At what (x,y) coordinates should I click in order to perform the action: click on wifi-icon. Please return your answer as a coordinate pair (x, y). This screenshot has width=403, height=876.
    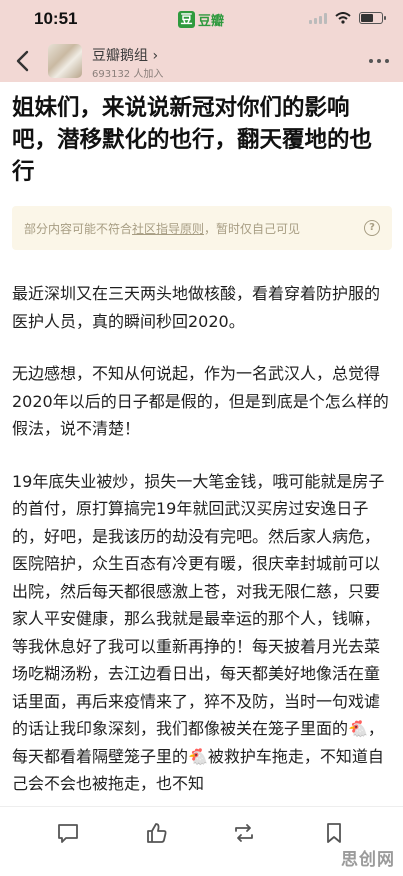
    Looking at the image, I should click on (343, 18).